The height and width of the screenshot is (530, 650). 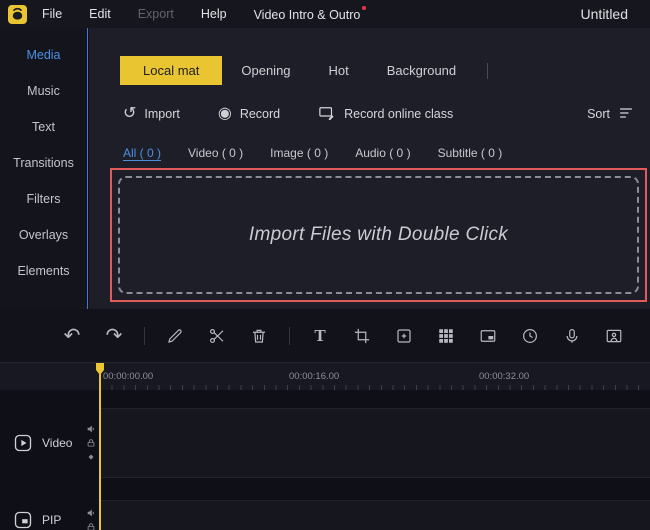 I want to click on filter-all: All ( 0 ), so click(x=142, y=153).